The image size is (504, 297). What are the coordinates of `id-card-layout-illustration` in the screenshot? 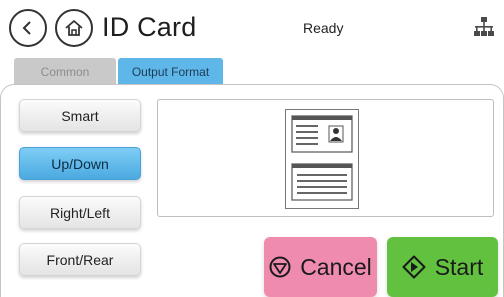 It's located at (322, 158).